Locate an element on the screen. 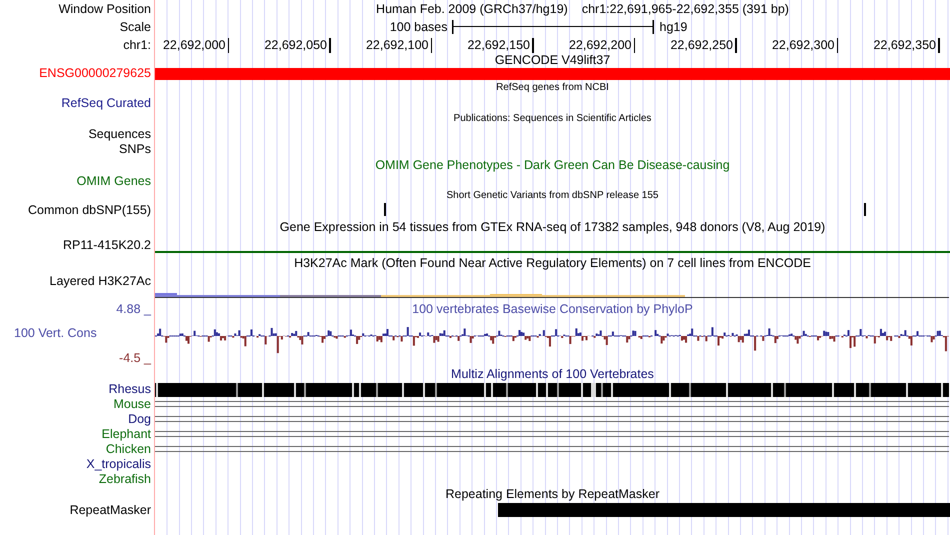 The image size is (950, 535). track-label: X_tropicalis is located at coordinates (118, 464).